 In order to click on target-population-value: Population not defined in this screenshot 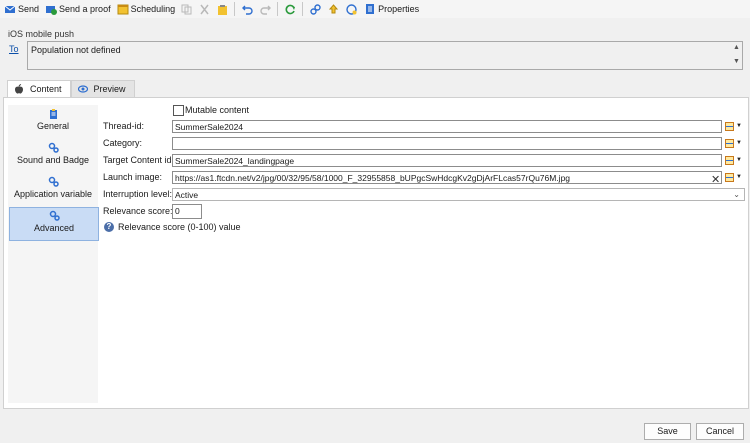, I will do `click(76, 50)`.